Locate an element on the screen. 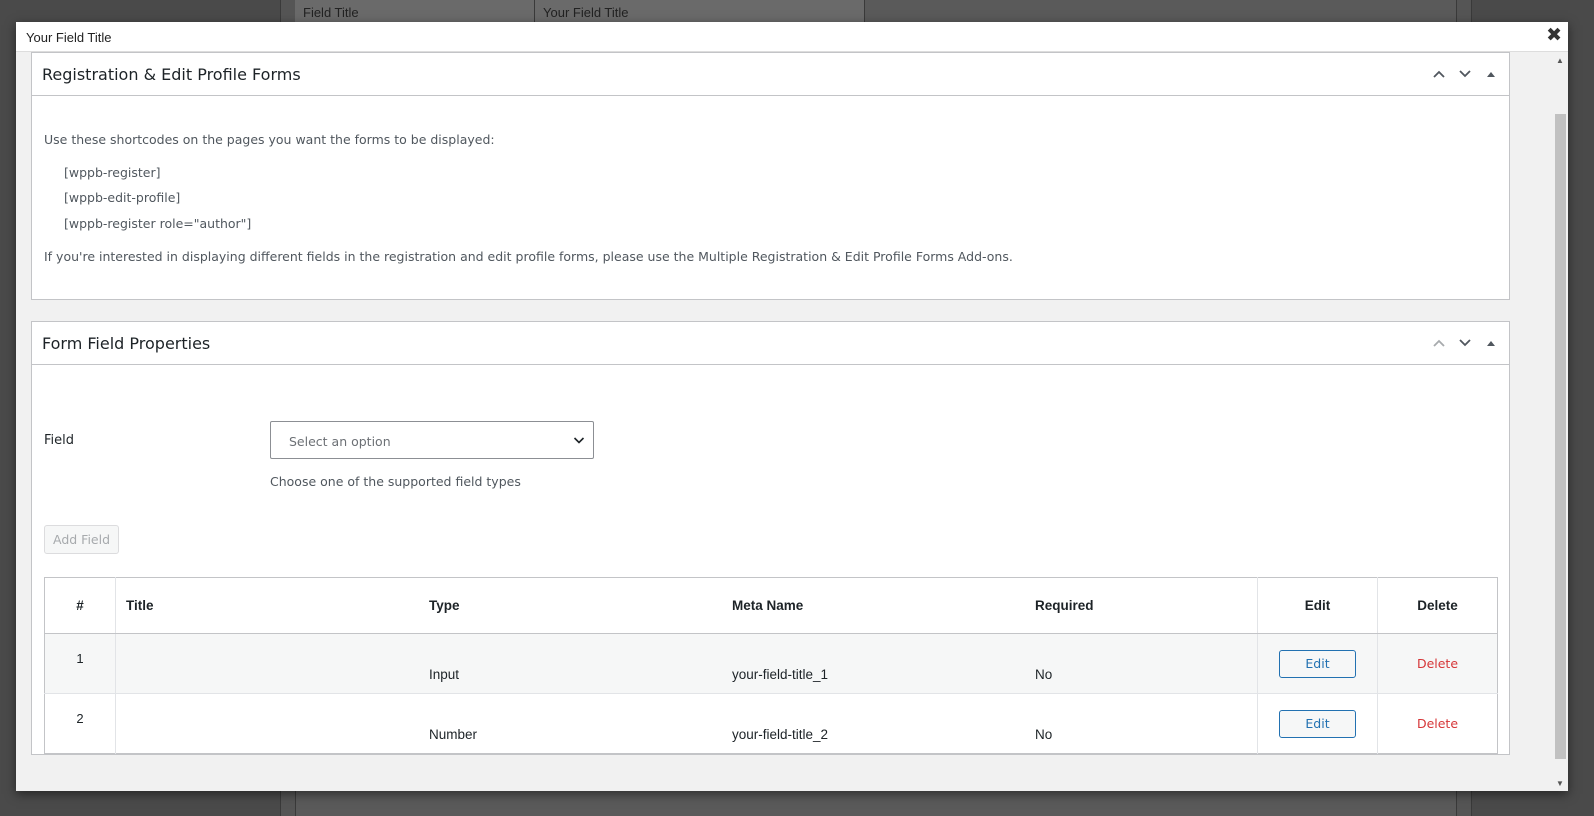  properties-box-controls is located at coordinates (1465, 343).